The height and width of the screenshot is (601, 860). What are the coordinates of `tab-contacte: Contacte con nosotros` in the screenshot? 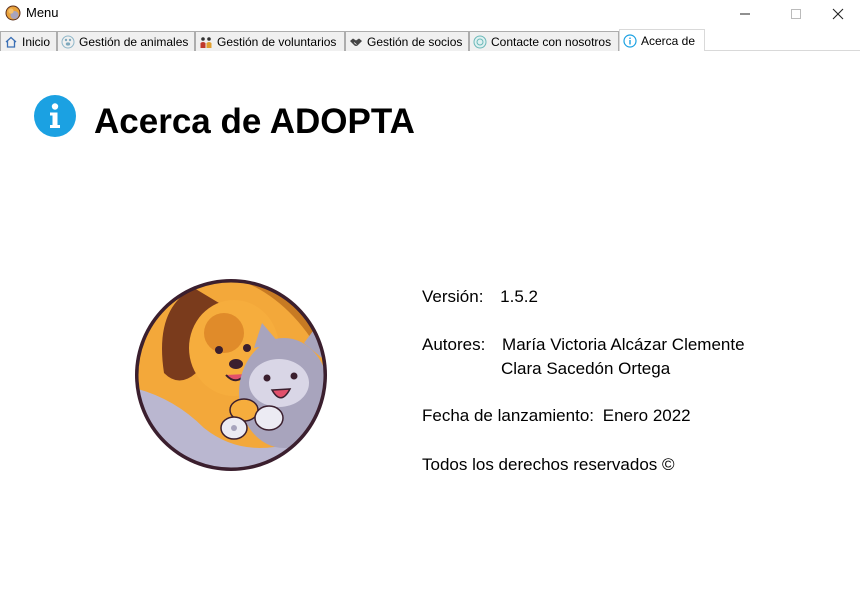 It's located at (544, 41).